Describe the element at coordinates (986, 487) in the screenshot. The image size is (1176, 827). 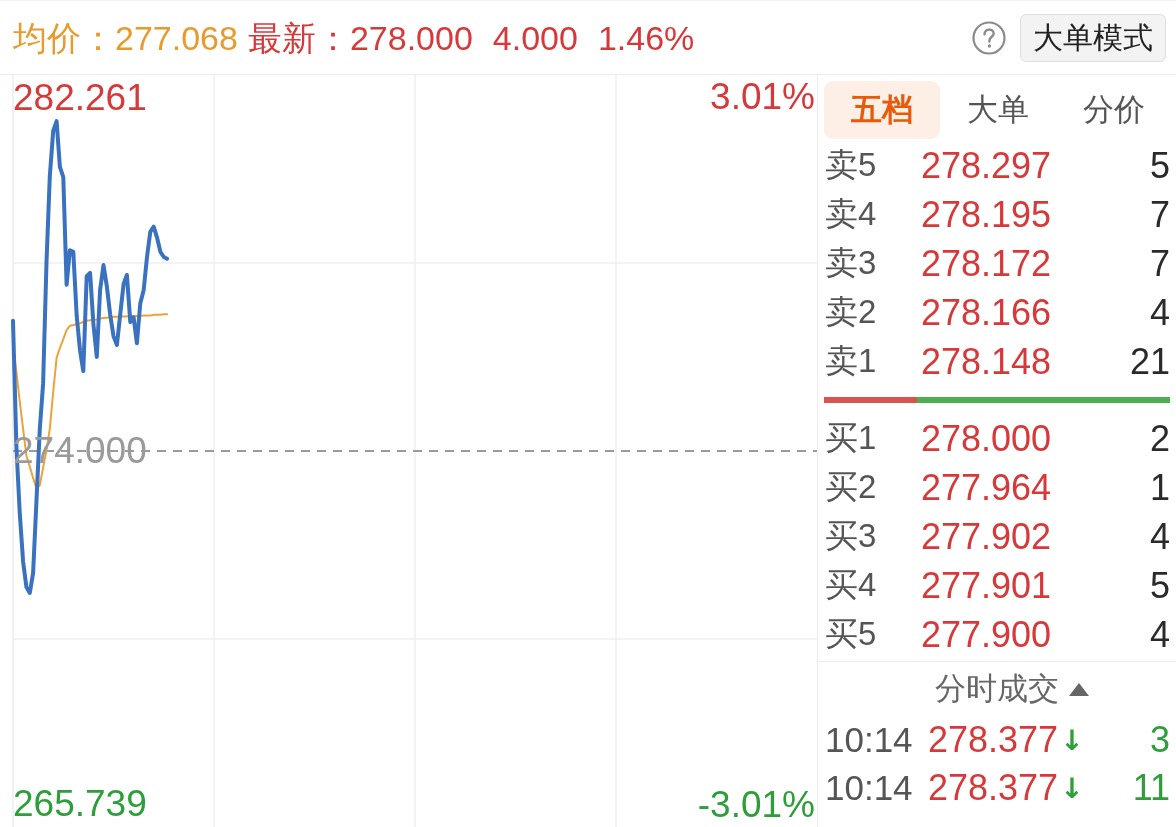
I see `bid-price: 277.964` at that location.